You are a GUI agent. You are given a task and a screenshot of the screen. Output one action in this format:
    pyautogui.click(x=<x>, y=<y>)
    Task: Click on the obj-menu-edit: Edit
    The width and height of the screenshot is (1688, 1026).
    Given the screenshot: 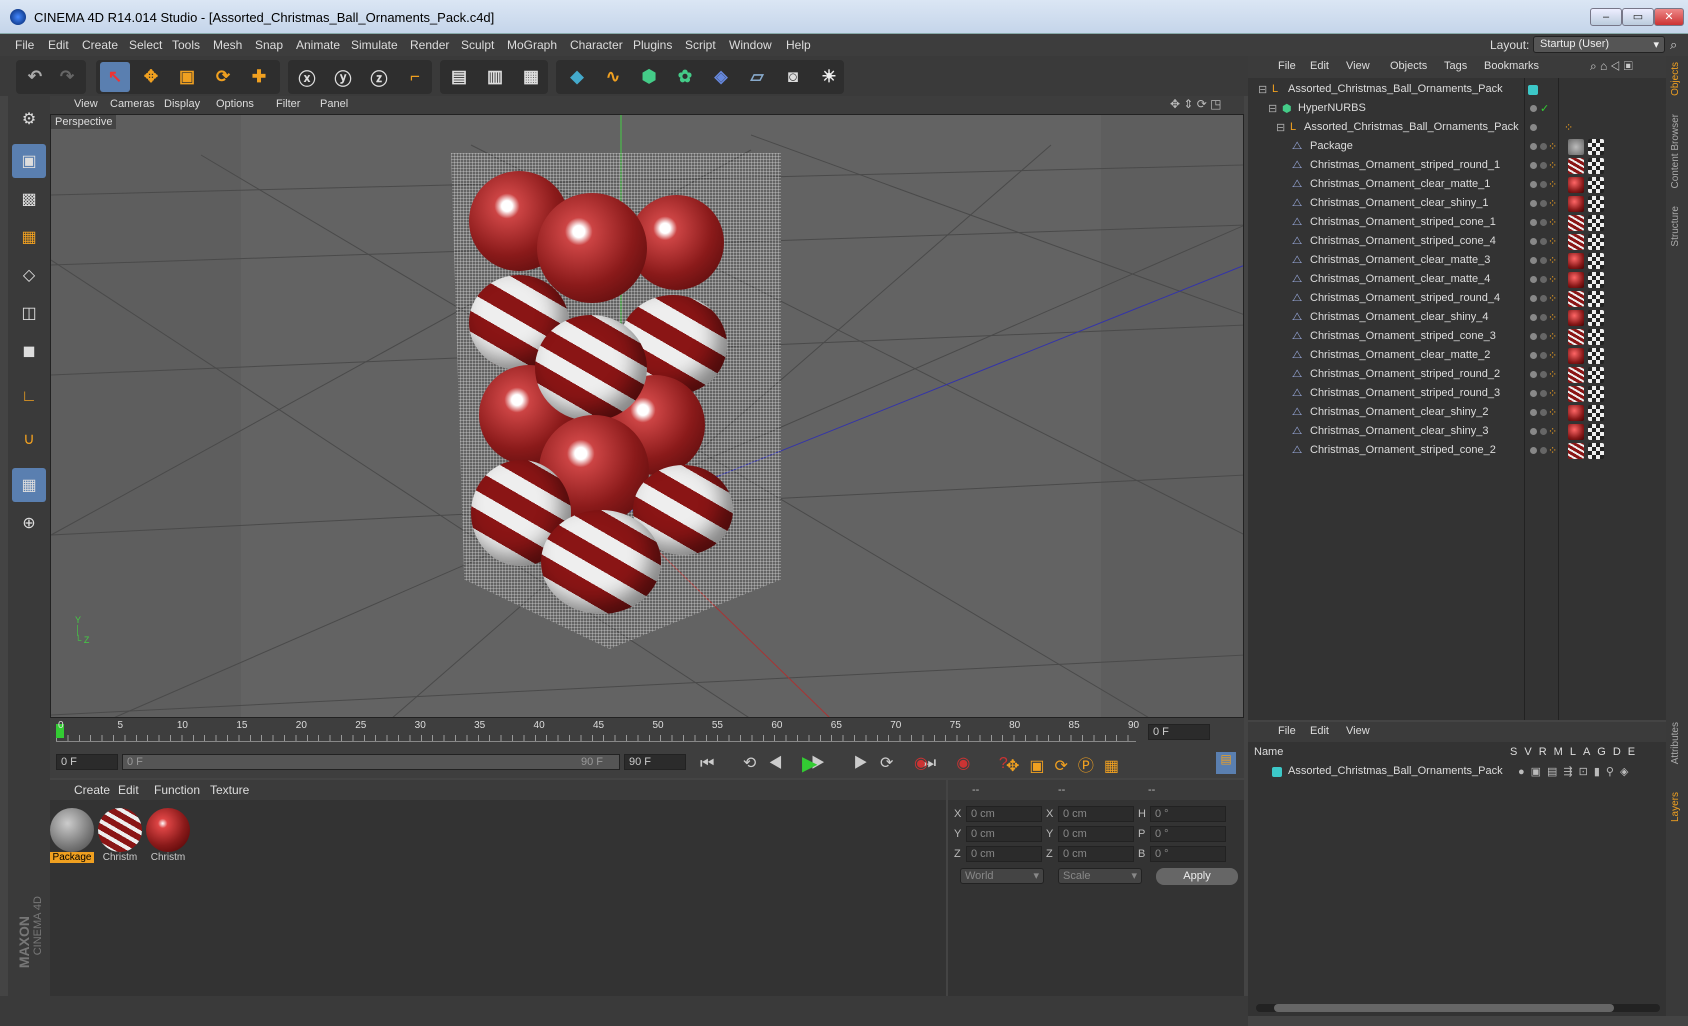 What is the action you would take?
    pyautogui.click(x=1319, y=66)
    